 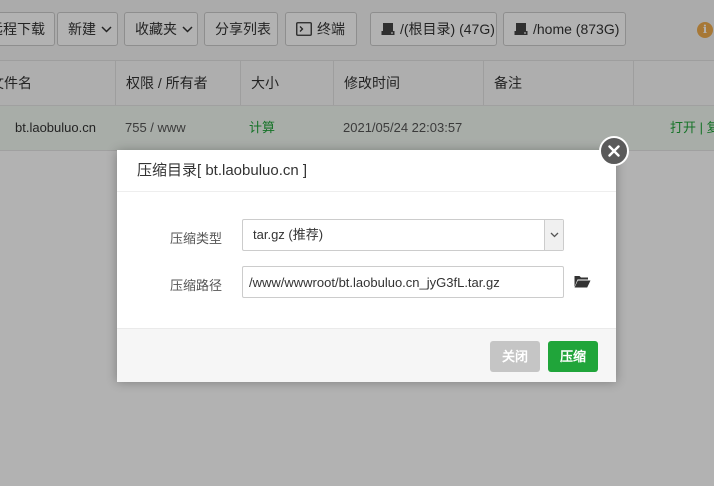 I want to click on compress-path-input, so click(x=403, y=282).